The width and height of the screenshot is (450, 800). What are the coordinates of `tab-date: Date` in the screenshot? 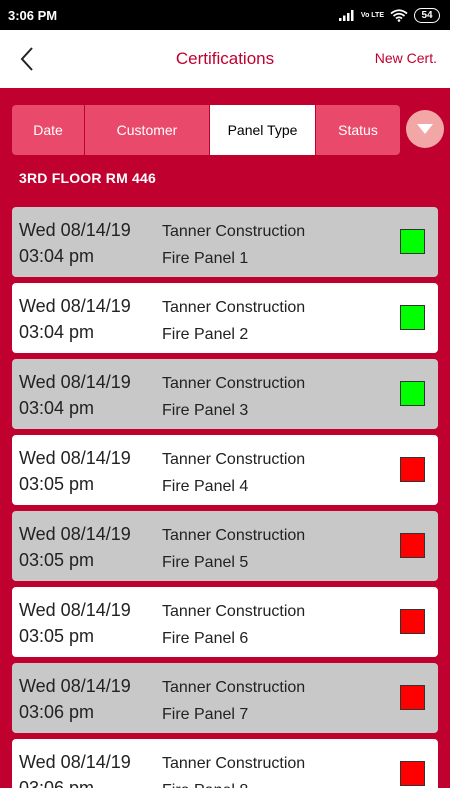 It's located at (48, 130).